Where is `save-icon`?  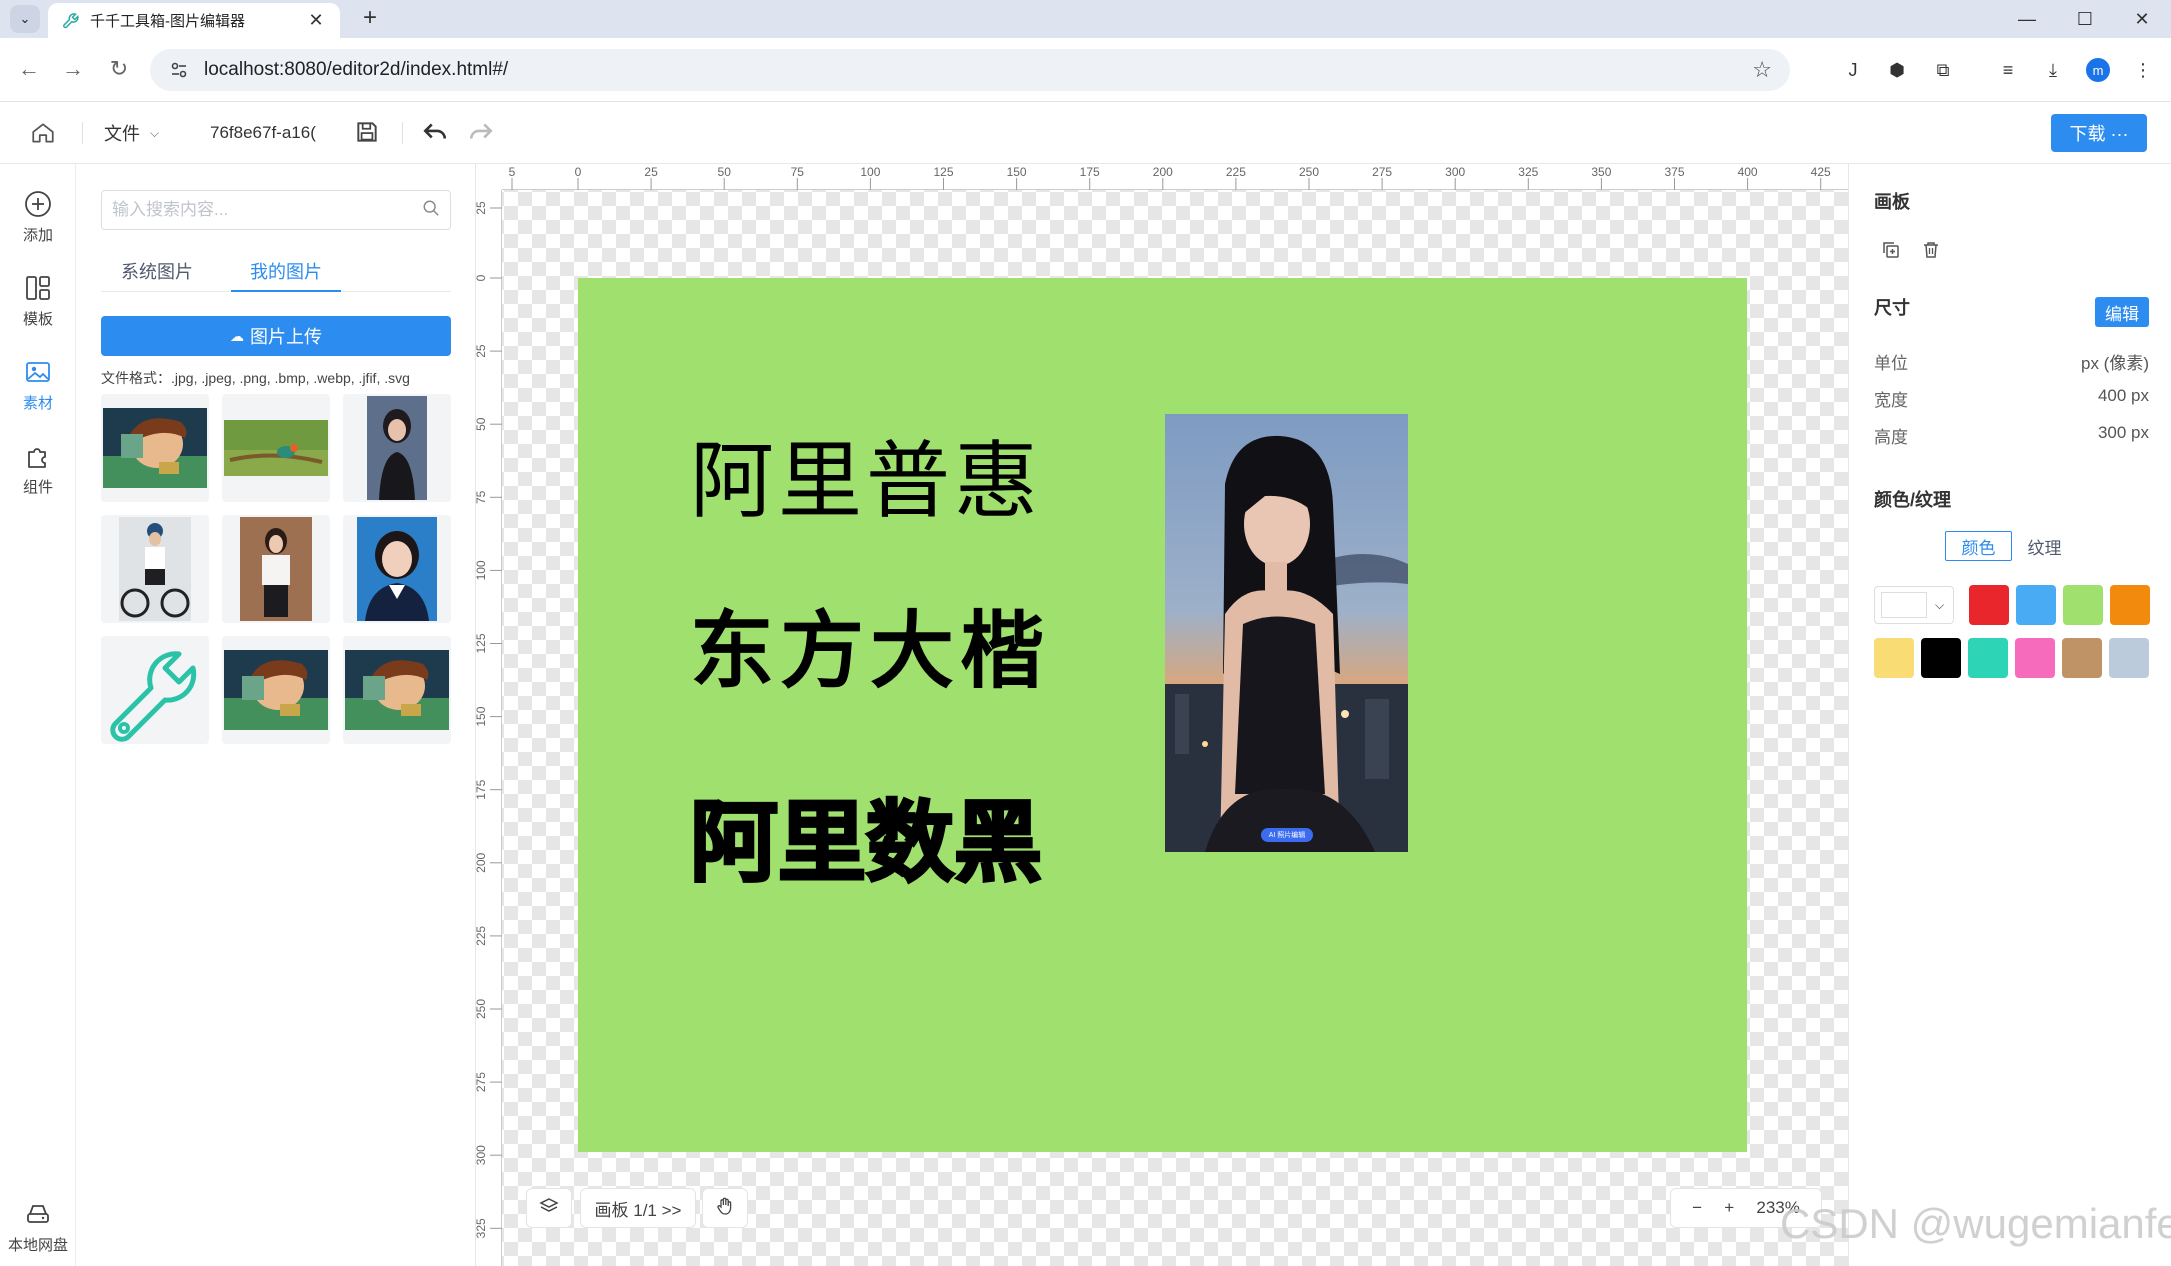
save-icon is located at coordinates (368, 133).